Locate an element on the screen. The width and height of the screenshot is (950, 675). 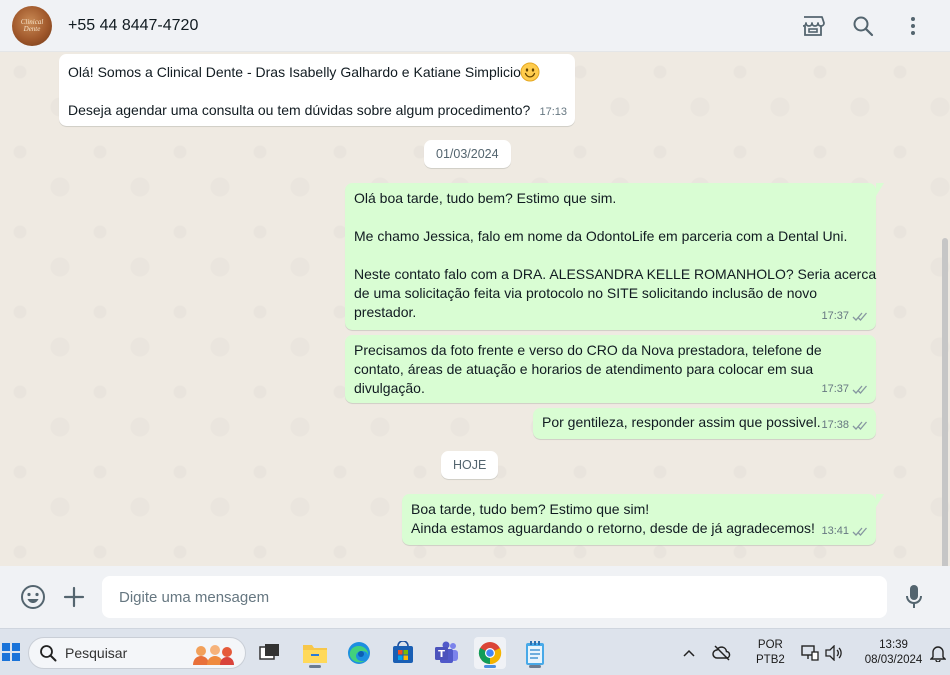
message-meta: 13:41 is located at coordinates (844, 531).